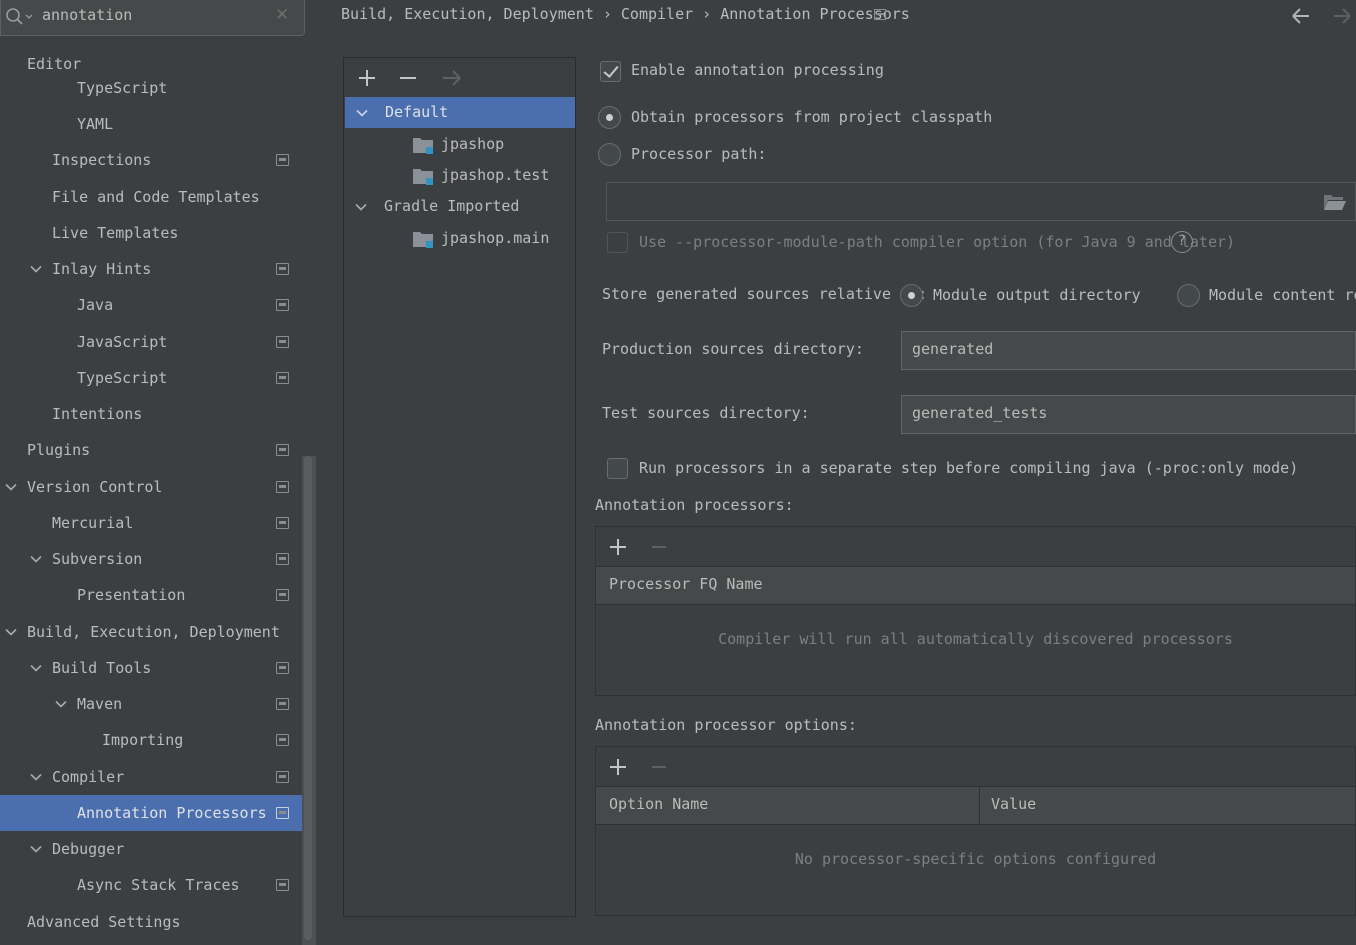  I want to click on obtain-from-classpath-radio, so click(609, 117).